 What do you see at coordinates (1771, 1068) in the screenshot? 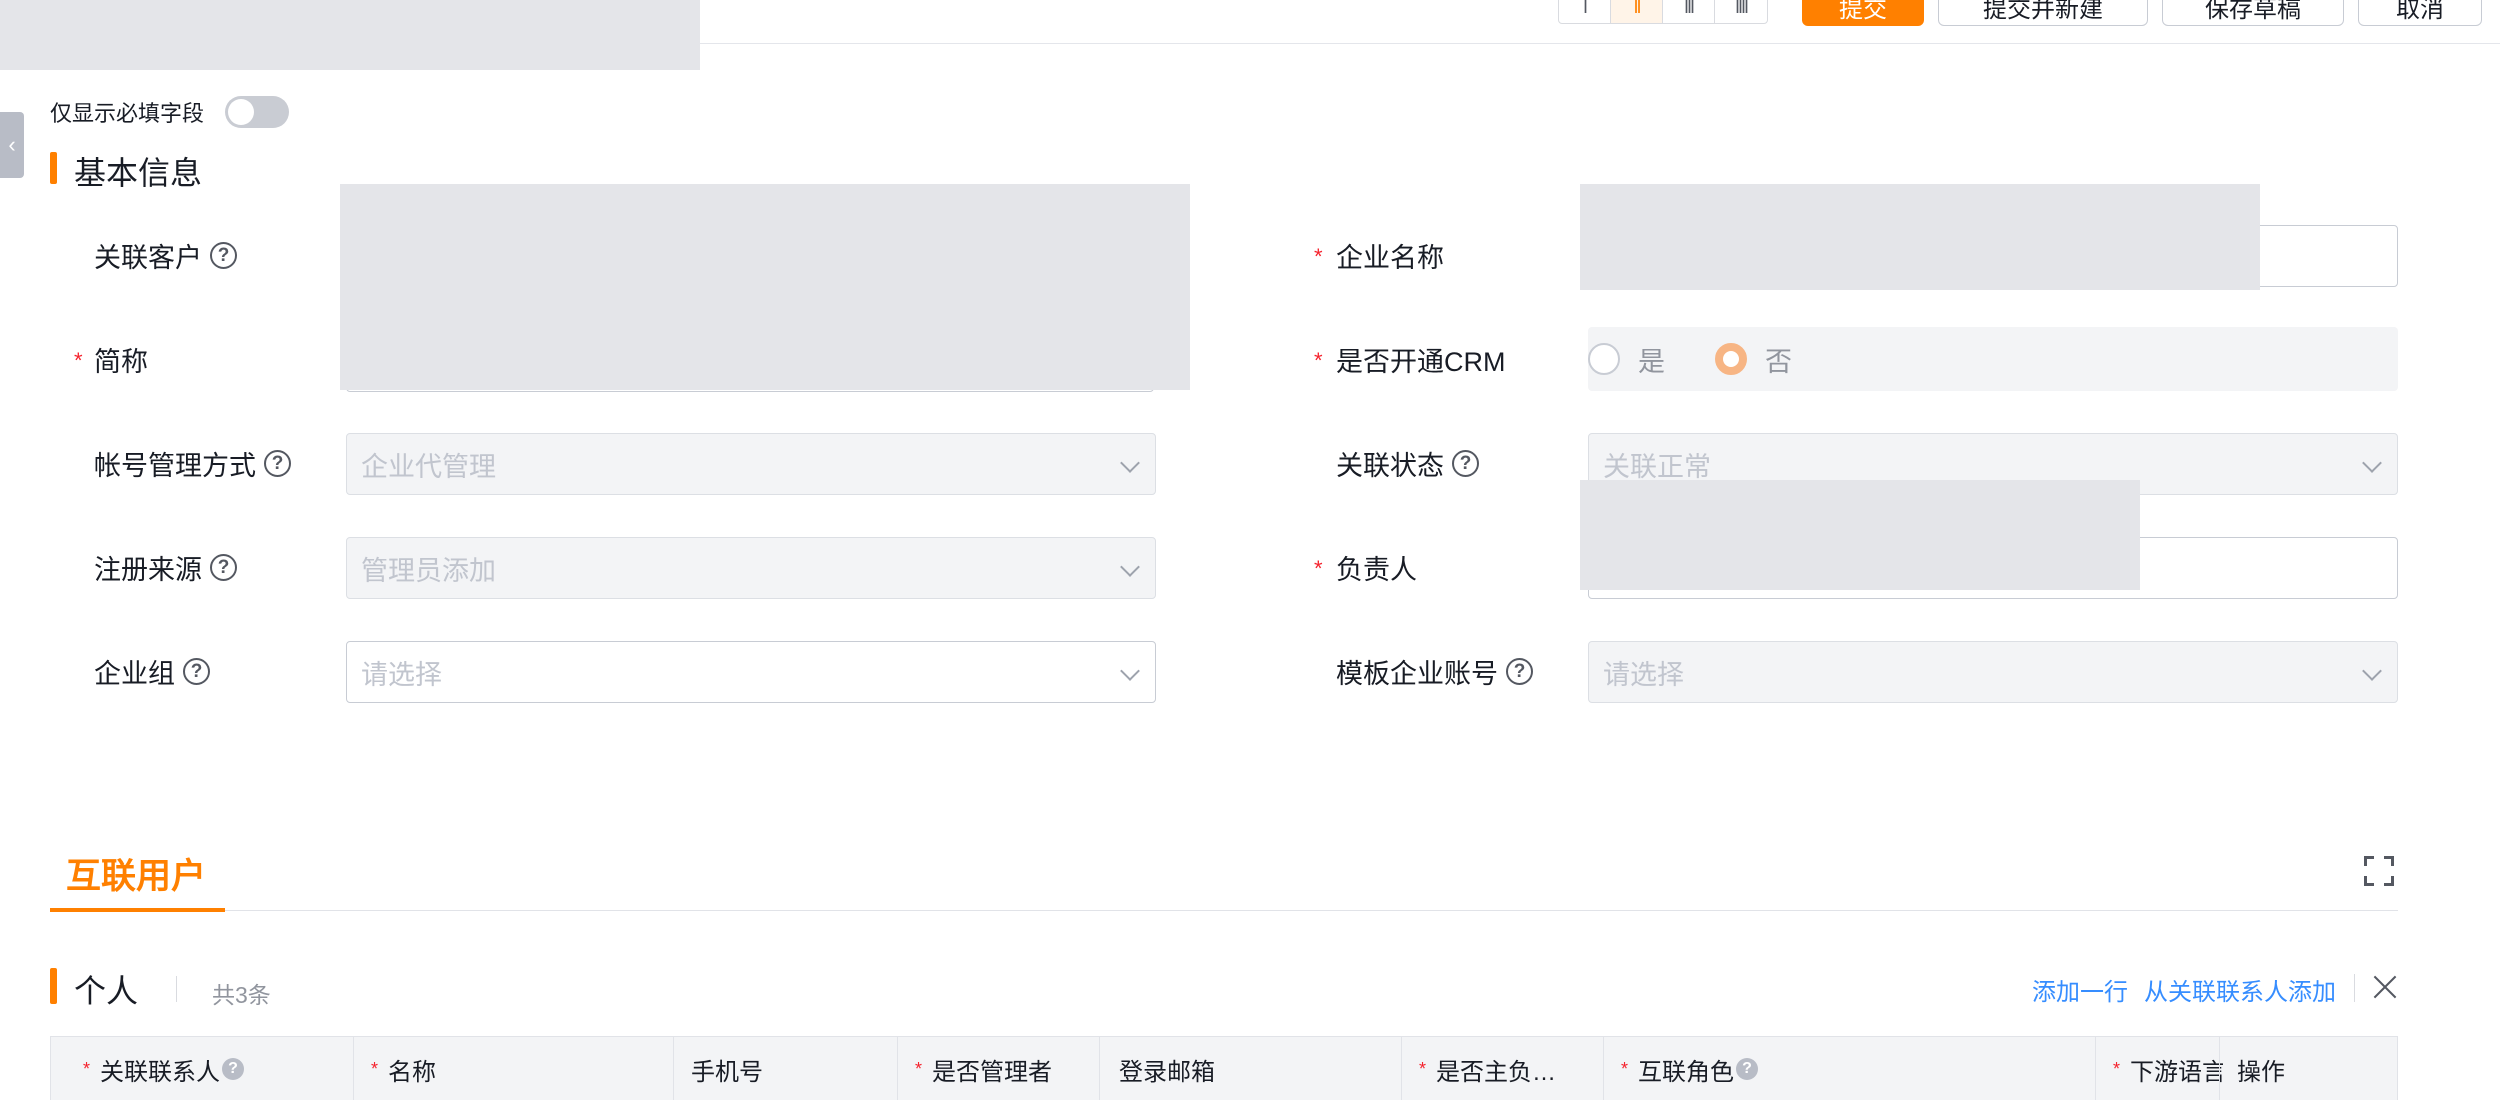
I see `column-header-role: * 互联角色 ?` at bounding box center [1771, 1068].